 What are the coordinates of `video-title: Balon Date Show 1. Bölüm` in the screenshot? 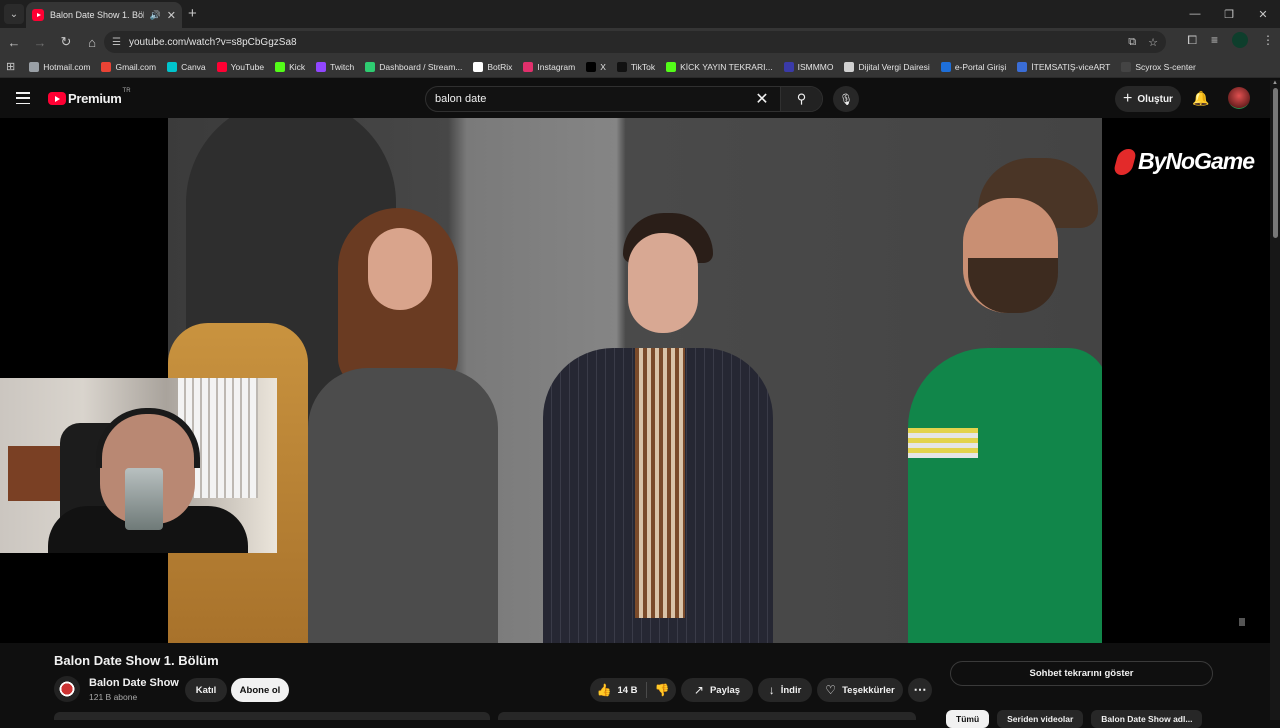 It's located at (136, 660).